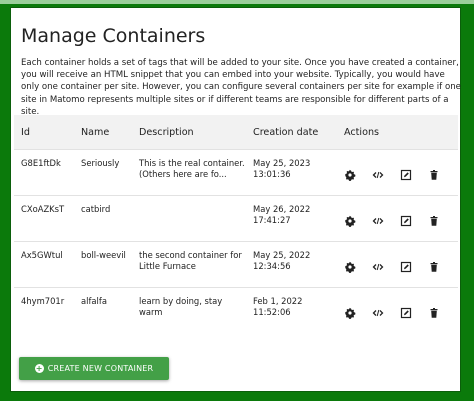 This screenshot has height=401, width=474. I want to click on header-actions: Actions, so click(397, 132).